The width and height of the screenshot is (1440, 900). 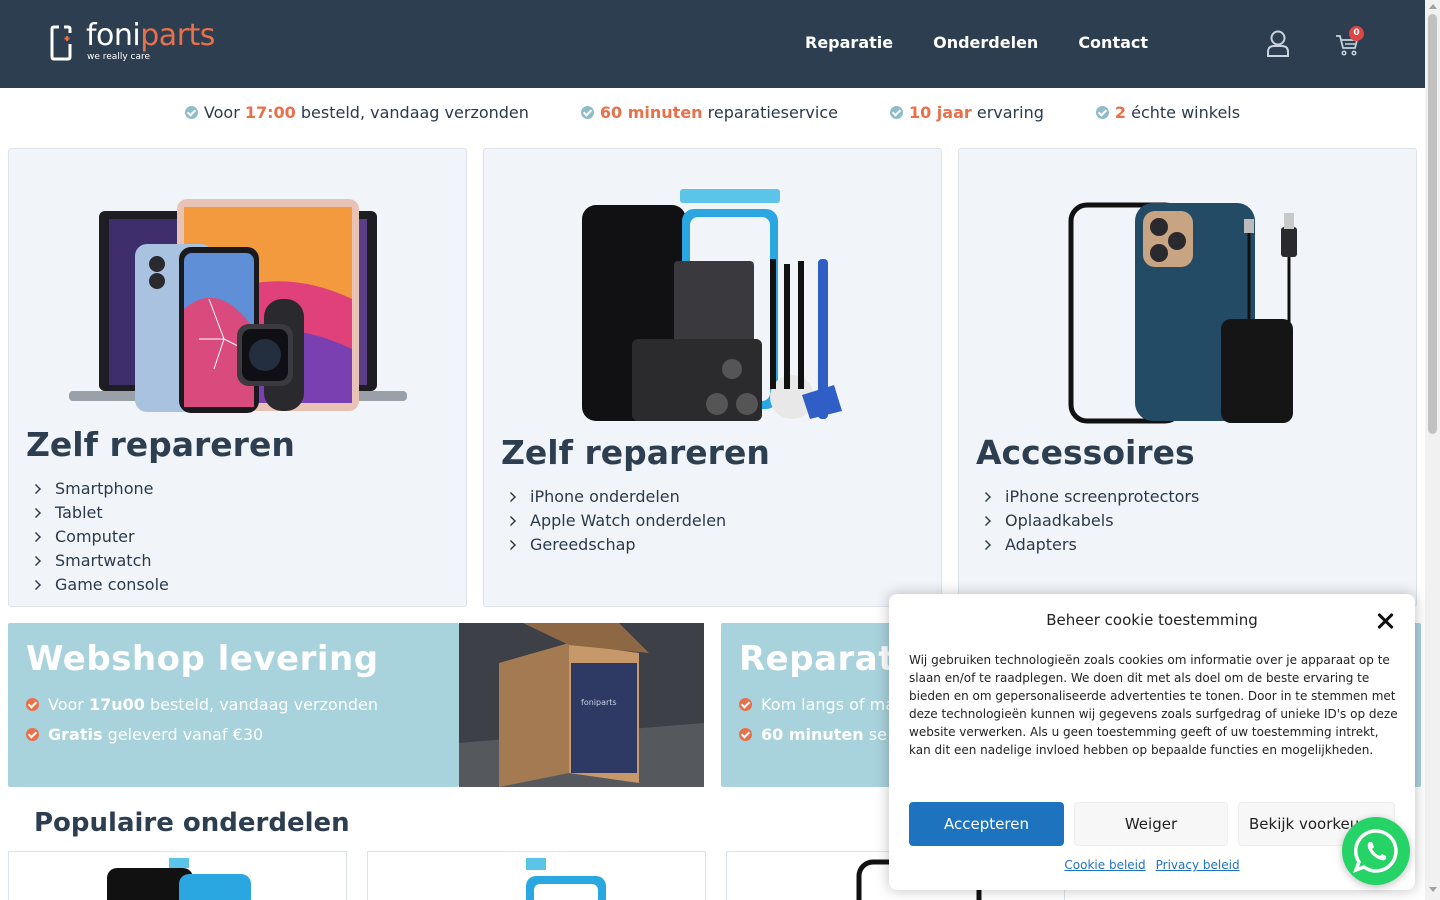 What do you see at coordinates (238, 306) in the screenshot?
I see `devices-image` at bounding box center [238, 306].